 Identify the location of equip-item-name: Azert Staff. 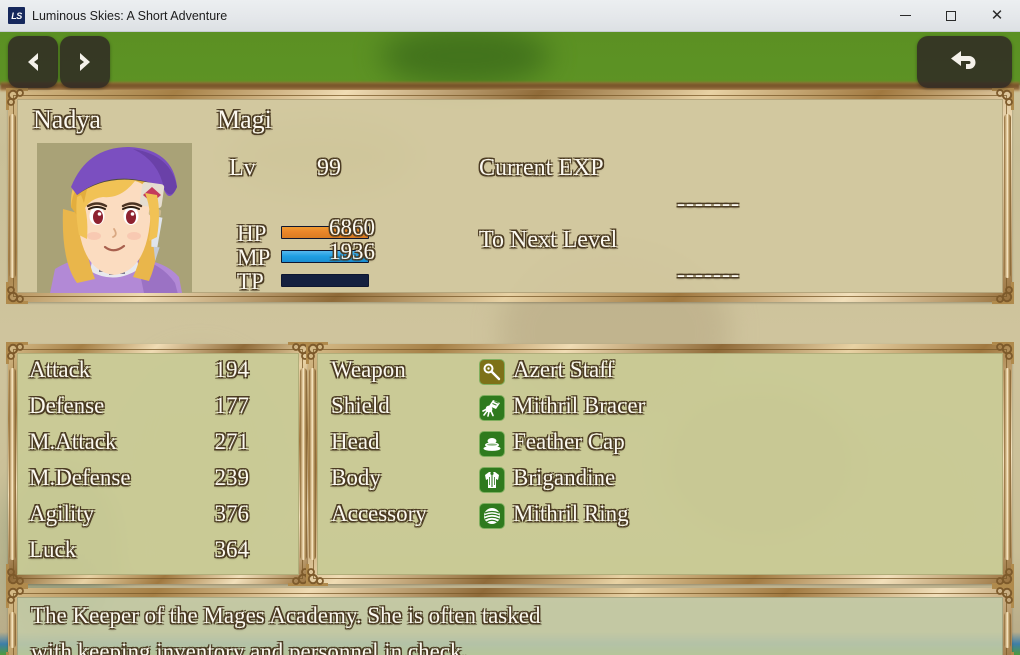
(564, 369).